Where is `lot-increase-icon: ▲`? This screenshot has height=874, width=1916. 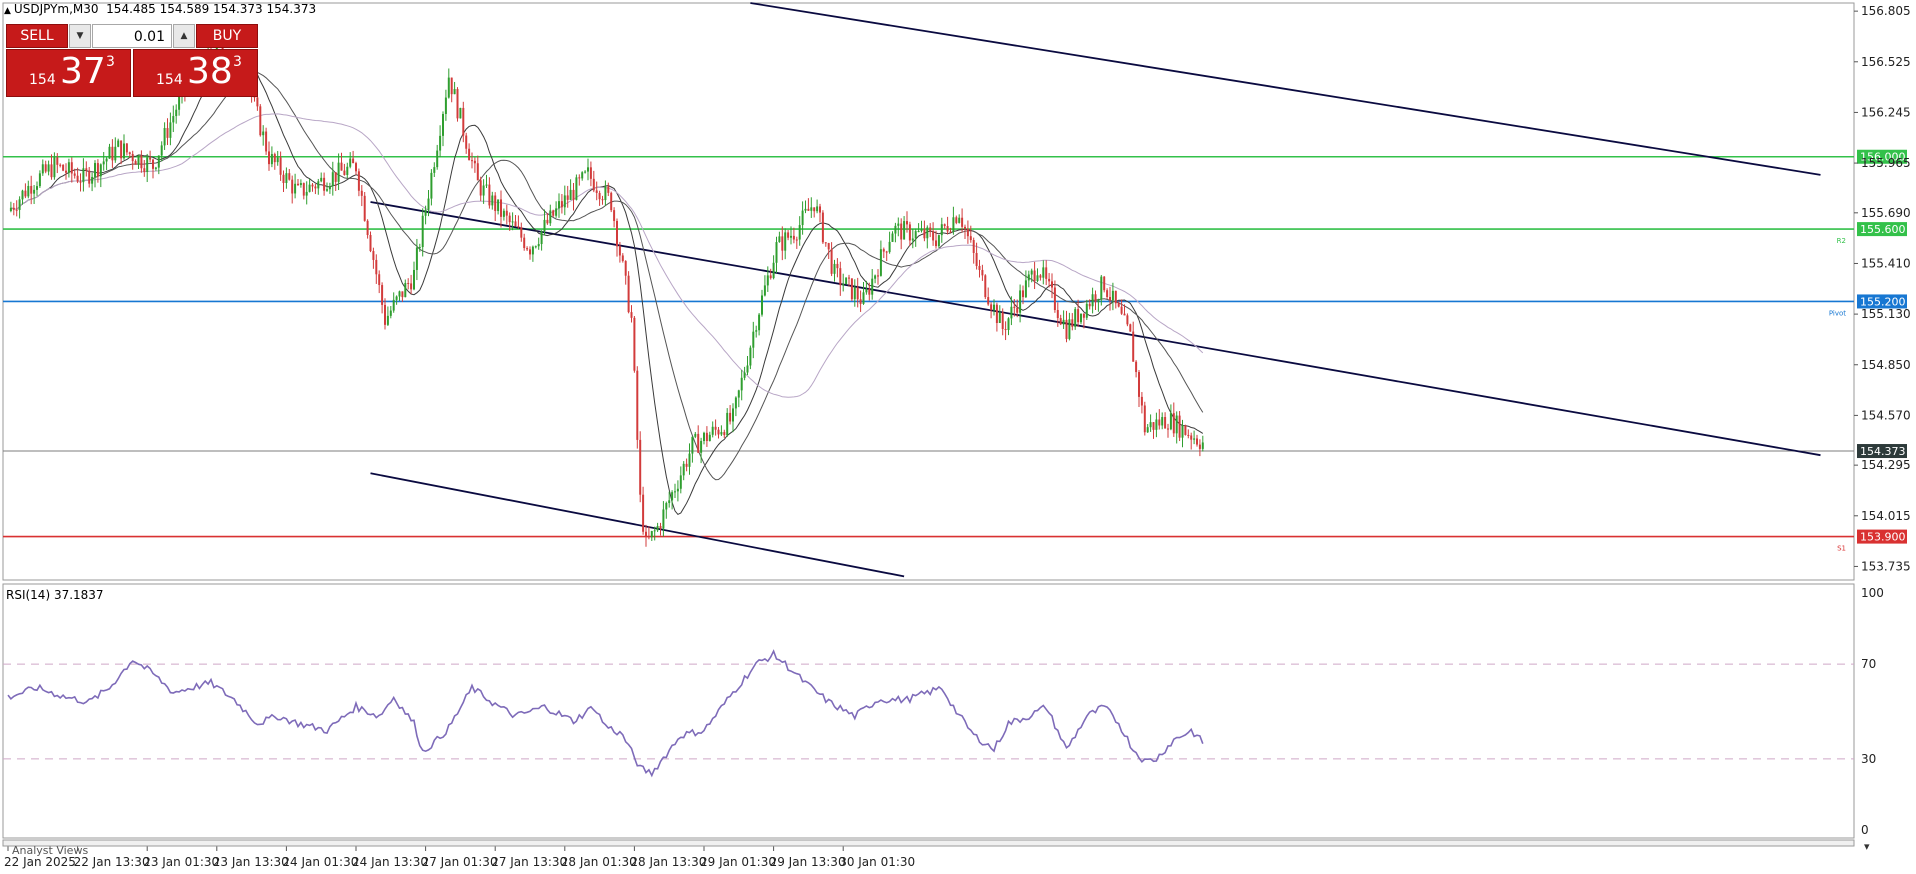
lot-increase-icon: ▲ is located at coordinates (184, 36).